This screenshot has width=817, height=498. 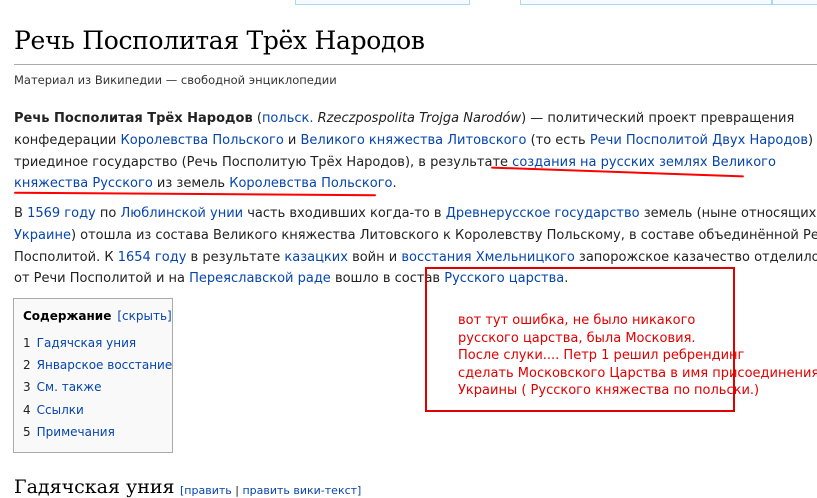 I want to click on text: конфедерации, so click(x=67, y=140).